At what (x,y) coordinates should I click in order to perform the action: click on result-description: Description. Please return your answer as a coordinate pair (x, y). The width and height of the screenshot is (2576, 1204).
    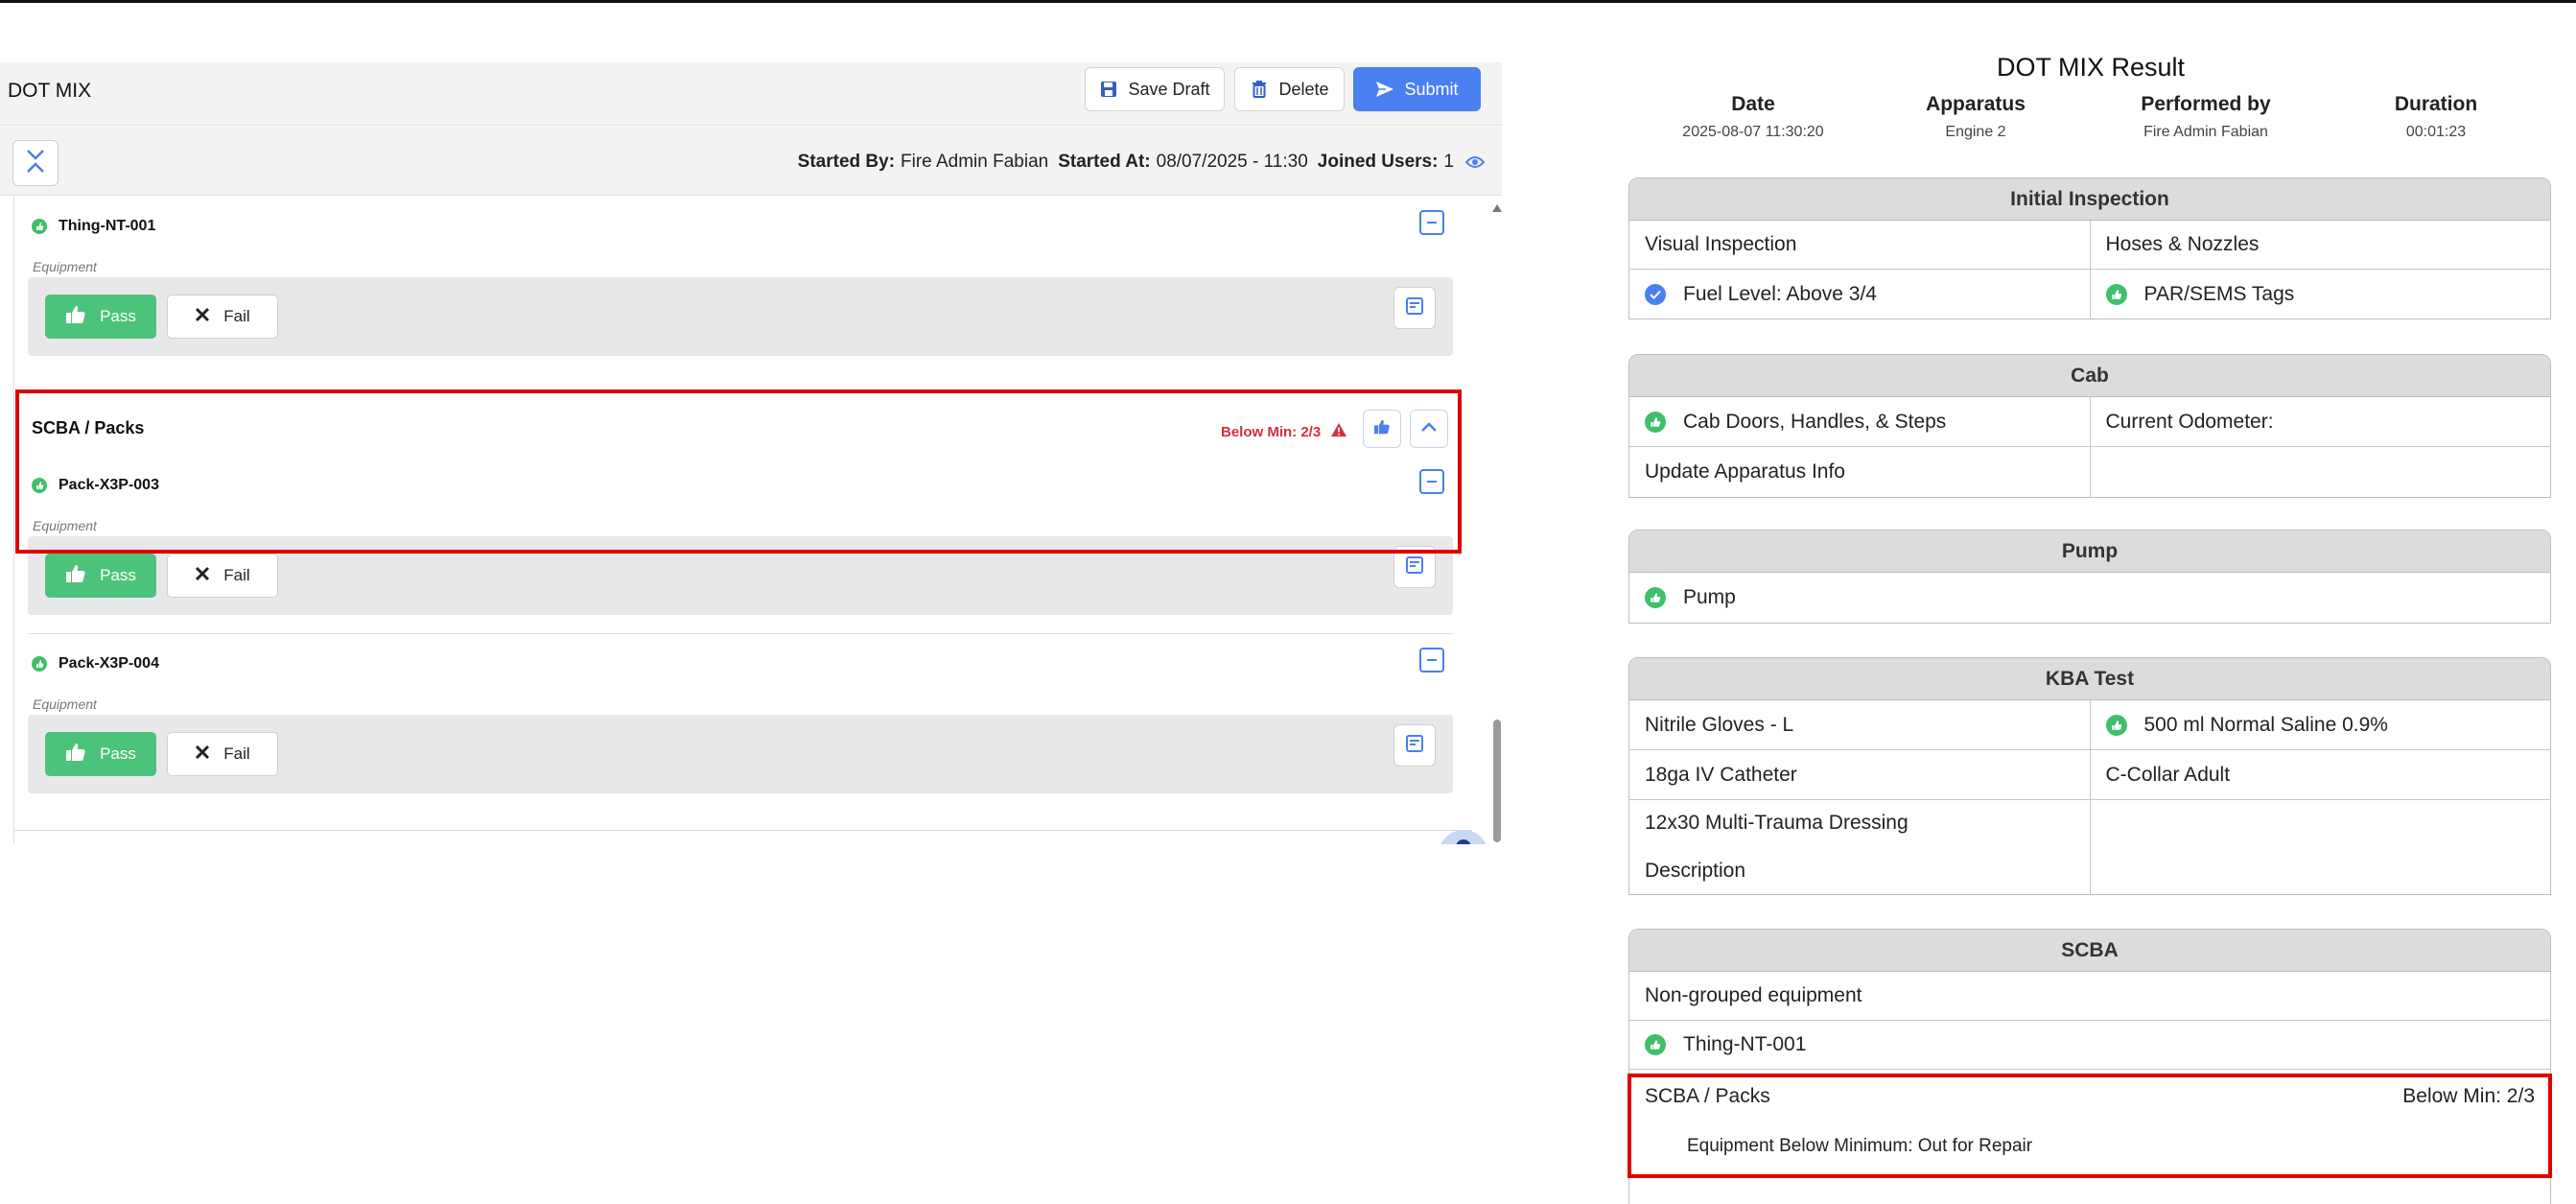
    Looking at the image, I should click on (1695, 871).